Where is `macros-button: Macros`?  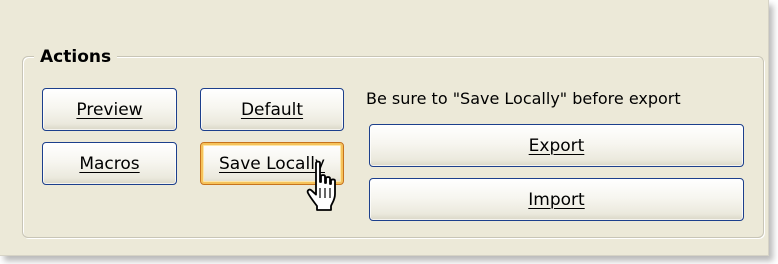 macros-button: Macros is located at coordinates (109, 163).